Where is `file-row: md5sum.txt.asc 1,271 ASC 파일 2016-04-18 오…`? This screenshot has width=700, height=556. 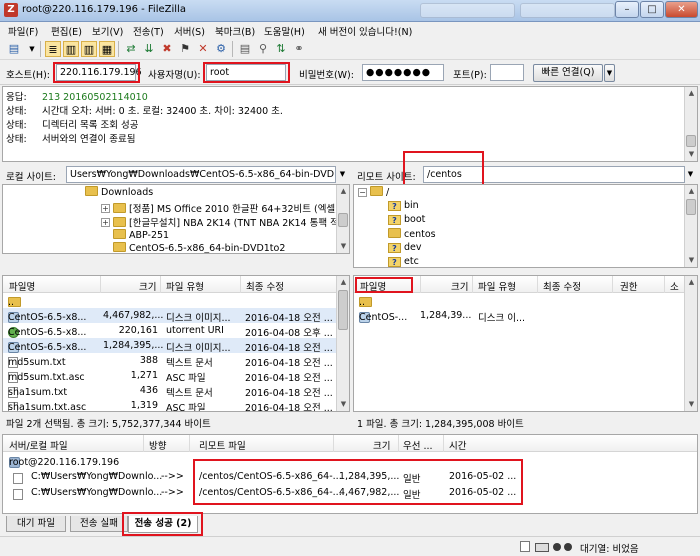 file-row: md5sum.txt.asc 1,271 ASC 파일 2016-04-18 오… is located at coordinates (170, 376).